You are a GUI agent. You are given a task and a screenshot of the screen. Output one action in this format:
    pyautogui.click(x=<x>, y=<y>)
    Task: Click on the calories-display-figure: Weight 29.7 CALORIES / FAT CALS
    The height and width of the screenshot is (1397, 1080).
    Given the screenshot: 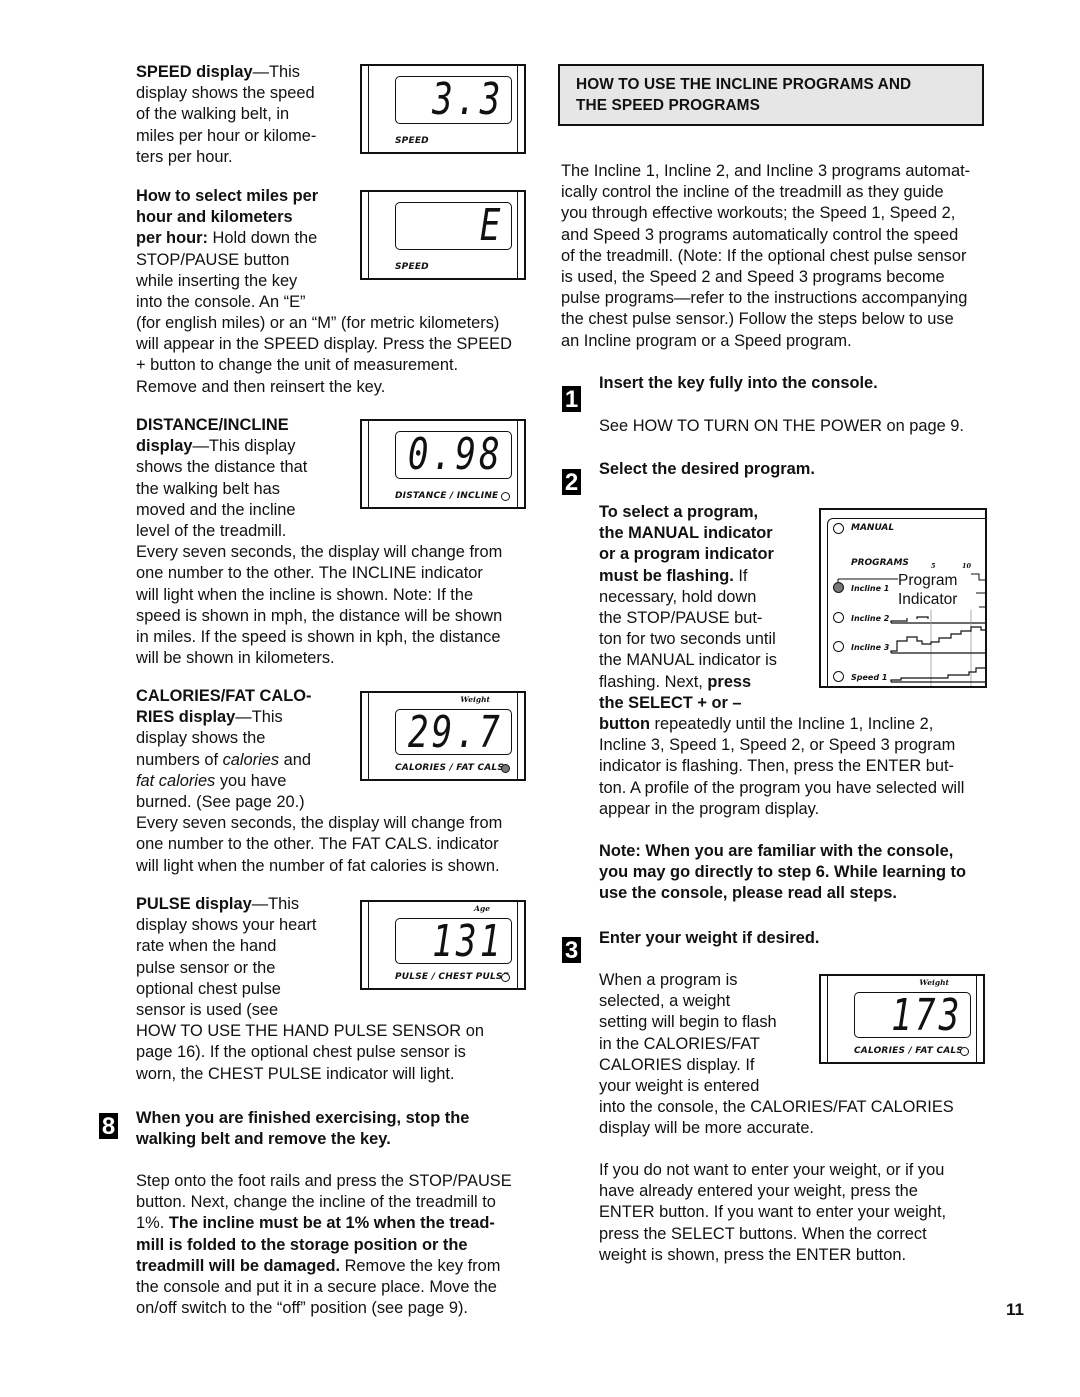 What is the action you would take?
    pyautogui.click(x=443, y=736)
    